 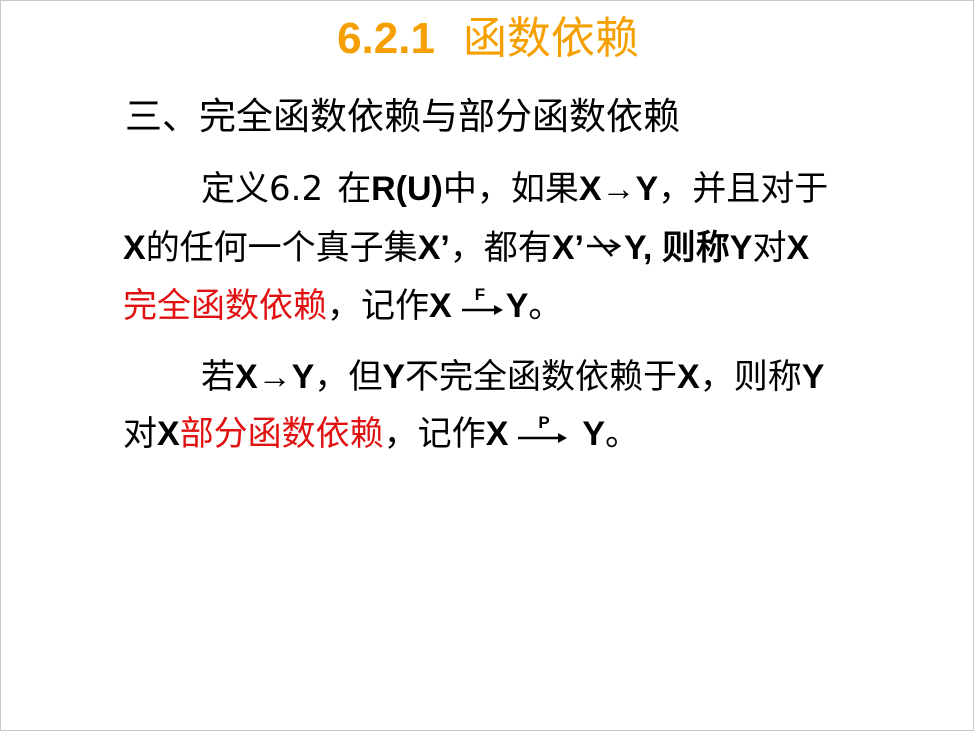 What do you see at coordinates (500, 248) in the screenshot?
I see `text: ，都有` at bounding box center [500, 248].